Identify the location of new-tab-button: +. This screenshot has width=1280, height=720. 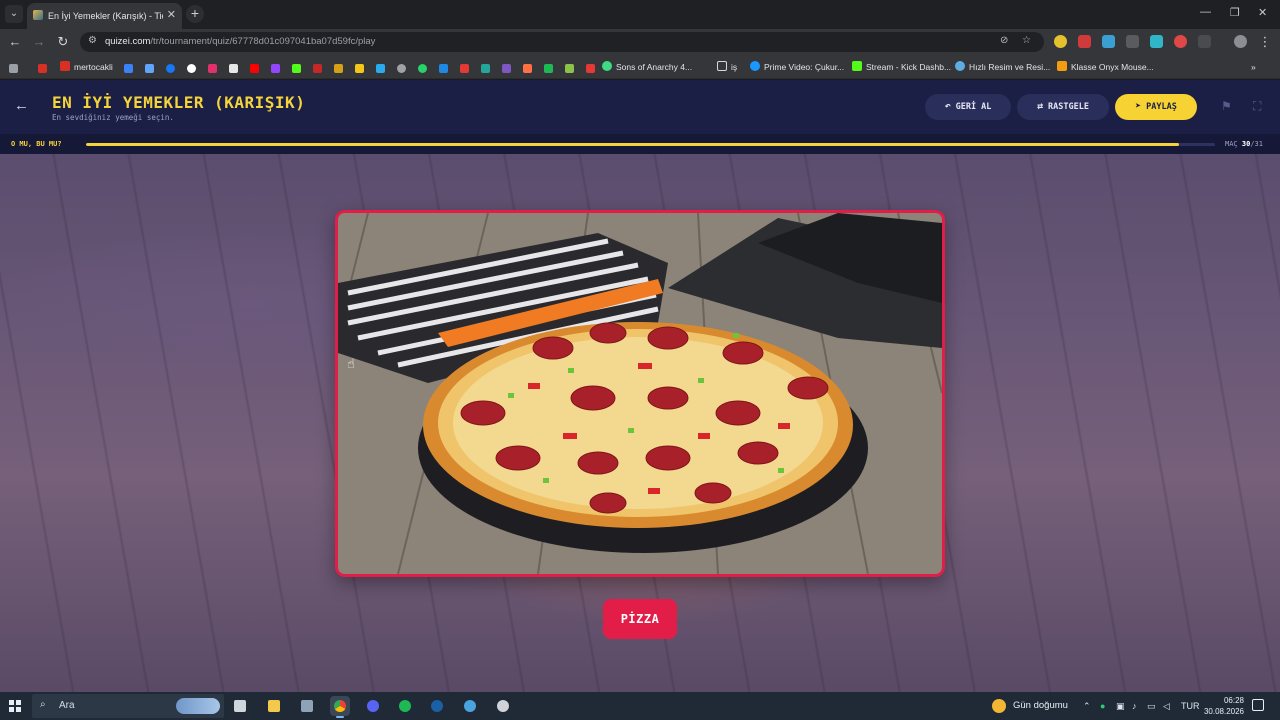
(195, 14).